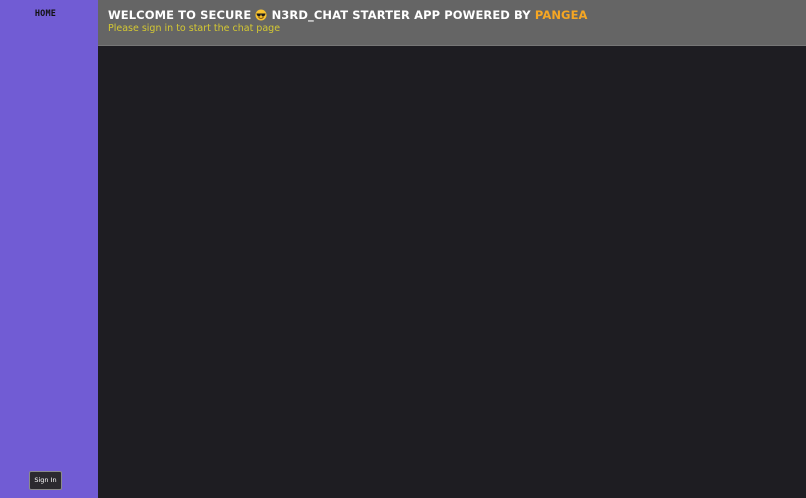 This screenshot has height=498, width=806. I want to click on brand-name: PANGEA, so click(561, 15).